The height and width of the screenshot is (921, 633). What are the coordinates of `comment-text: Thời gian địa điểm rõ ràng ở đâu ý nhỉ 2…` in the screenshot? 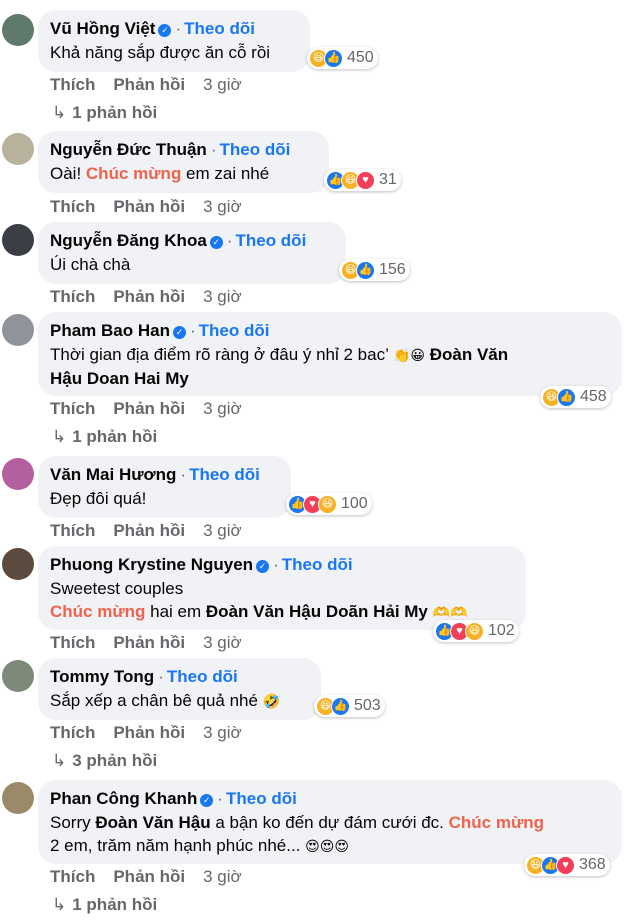 It's located at (279, 366).